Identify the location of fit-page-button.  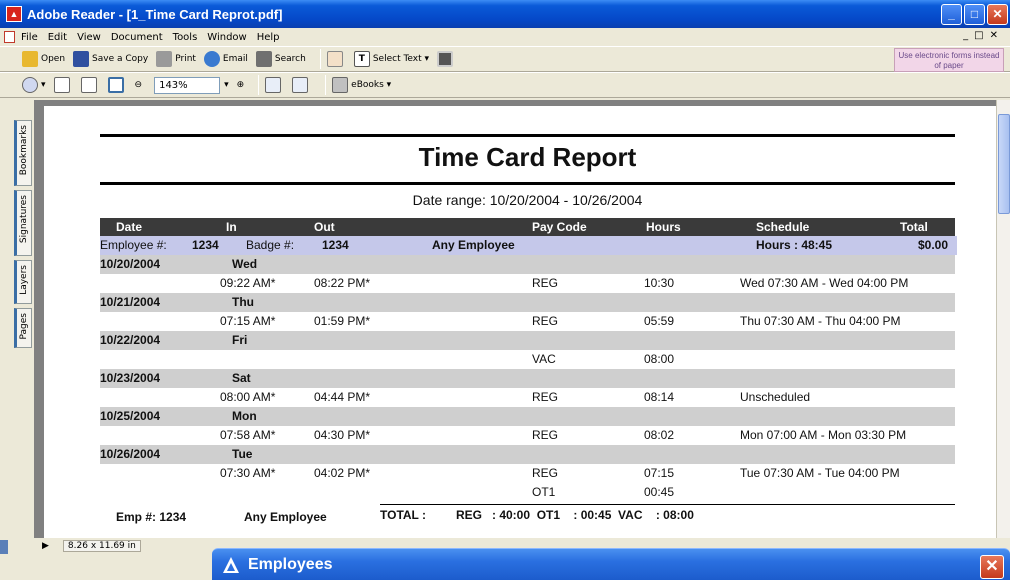
(90, 85).